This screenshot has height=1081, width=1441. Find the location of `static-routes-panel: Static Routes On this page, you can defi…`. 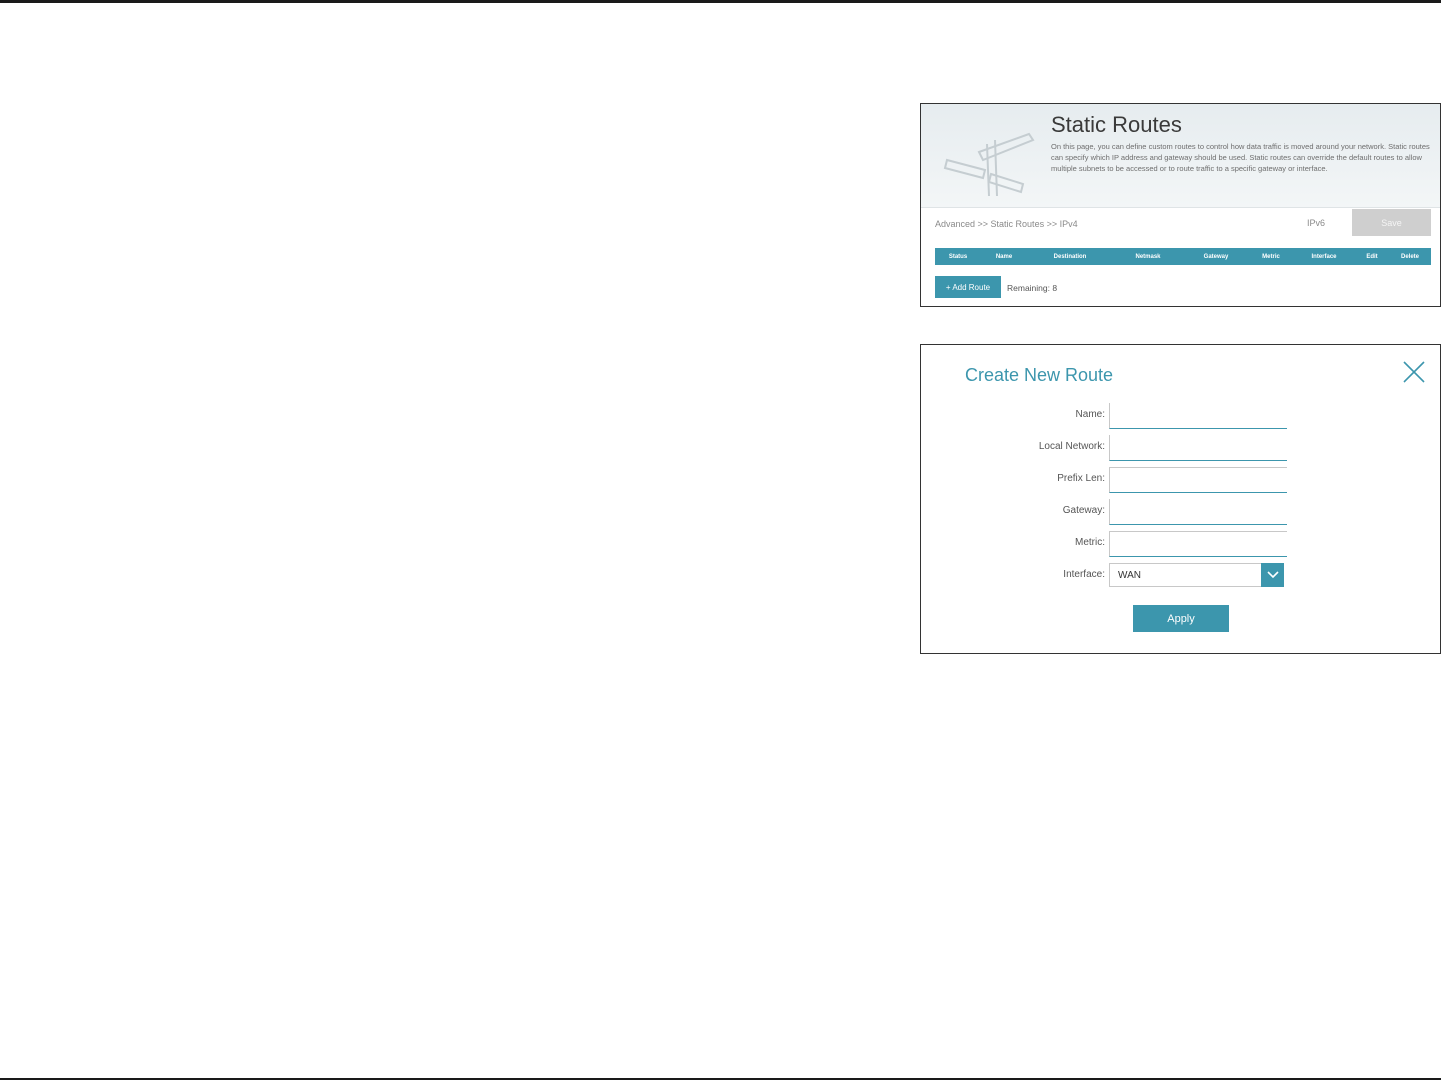

static-routes-panel: Static Routes On this page, you can defi… is located at coordinates (1180, 205).